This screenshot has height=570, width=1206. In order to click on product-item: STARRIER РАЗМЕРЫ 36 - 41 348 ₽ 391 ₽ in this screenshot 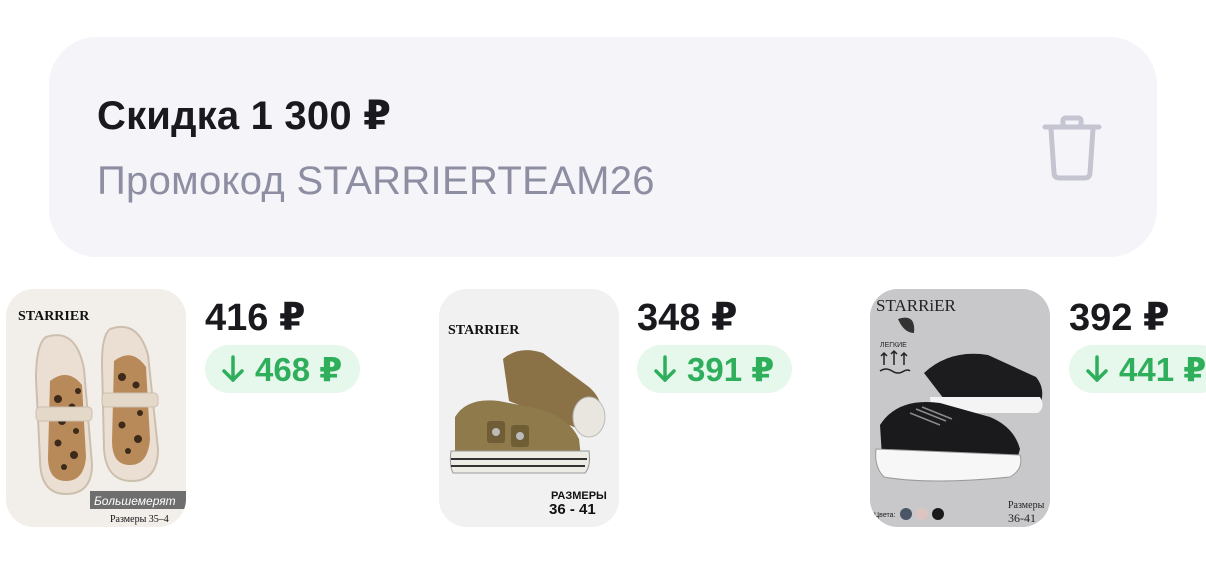, I will do `click(624, 408)`.